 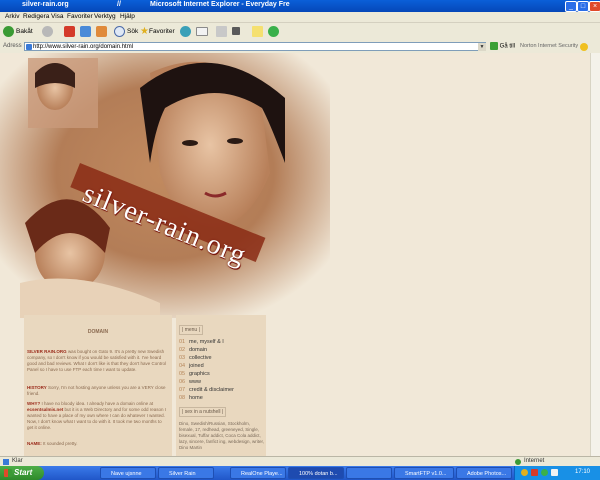 What do you see at coordinates (222, 382) in the screenshot?
I see `nav-item-www: 06 www` at bounding box center [222, 382].